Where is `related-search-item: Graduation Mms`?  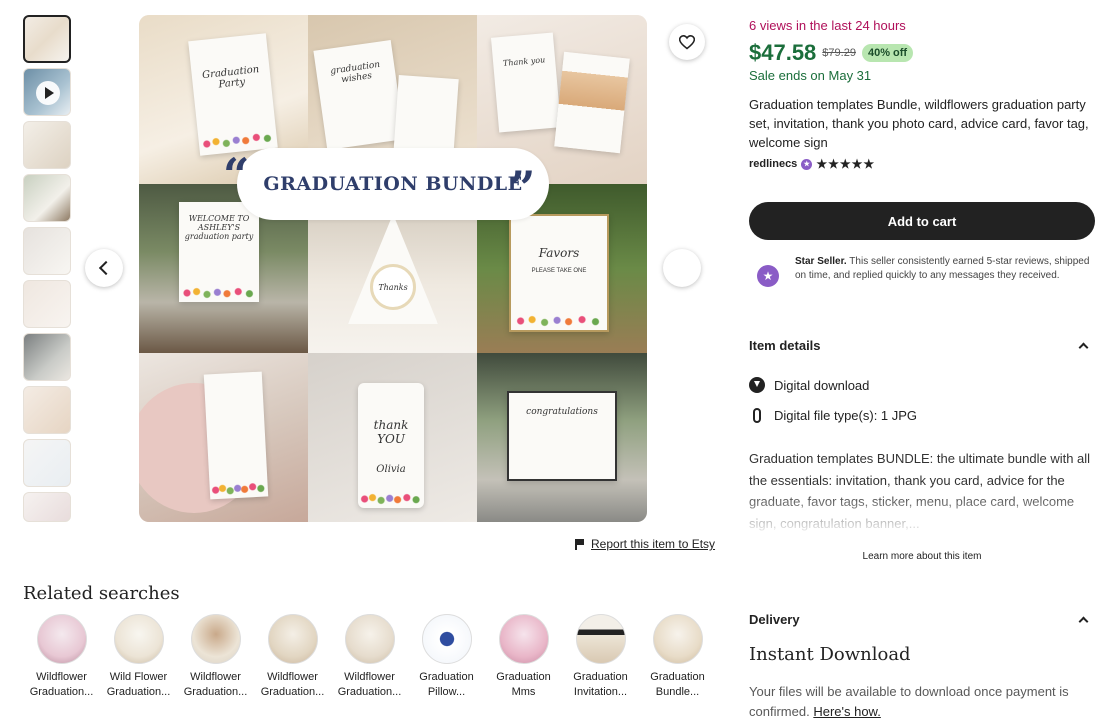
related-search-item: Graduation Mms is located at coordinates (523, 657).